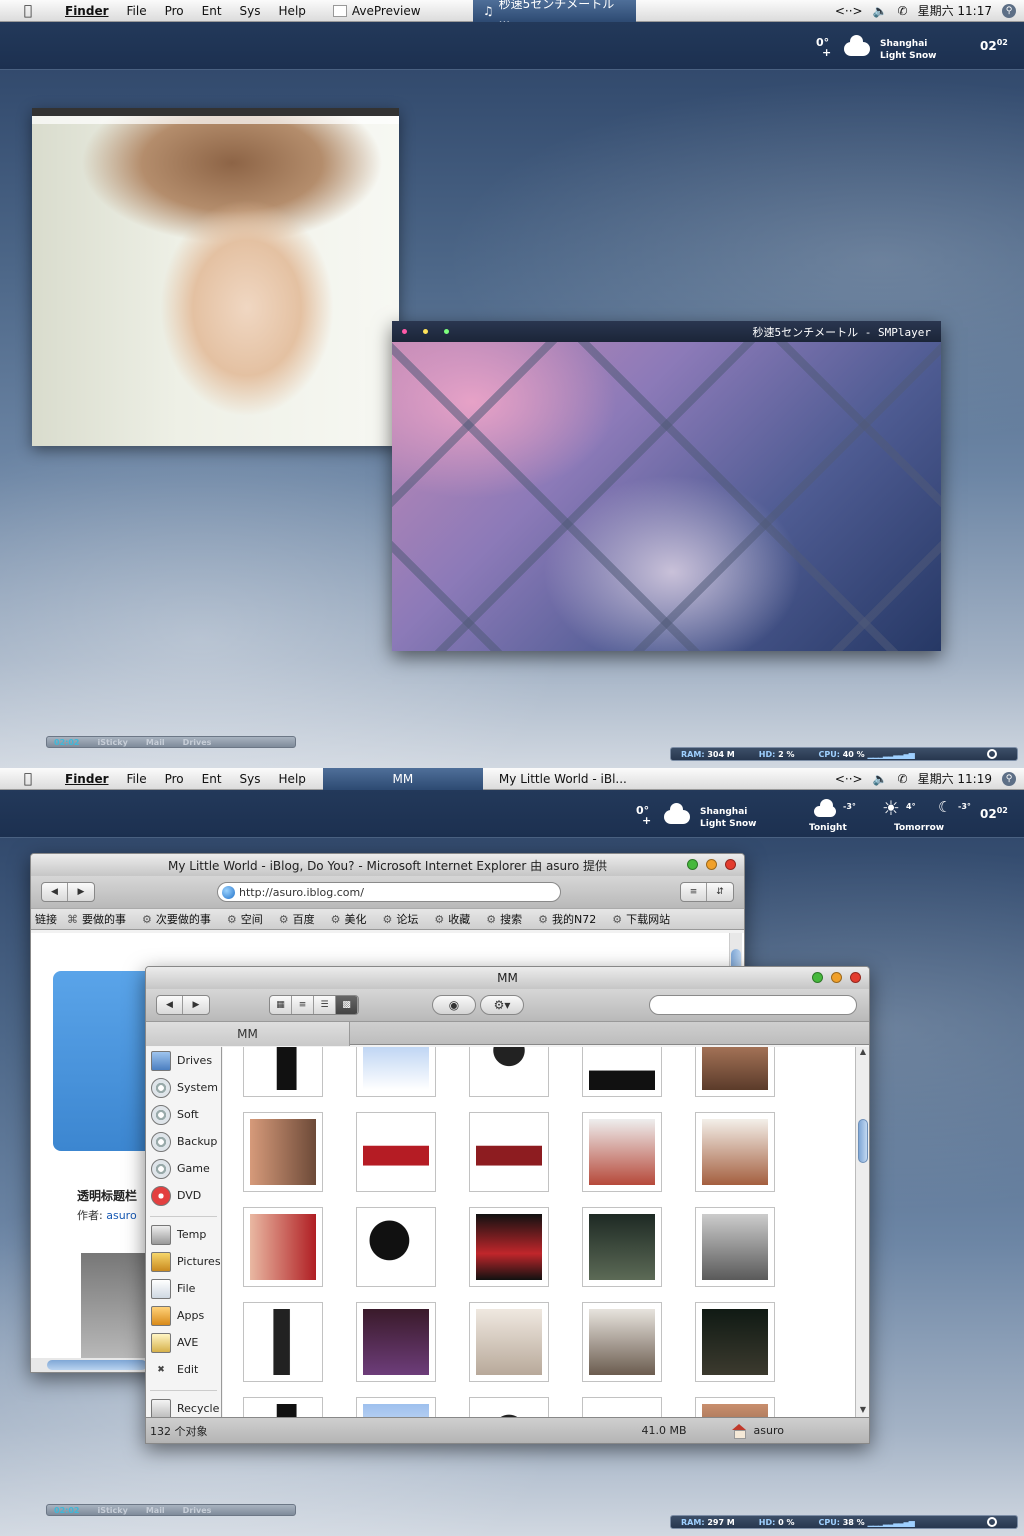 The image size is (1024, 1536). What do you see at coordinates (666, 331) in the screenshot?
I see `player-titlebar: 秒速5センチメートル - SMPlayer` at bounding box center [666, 331].